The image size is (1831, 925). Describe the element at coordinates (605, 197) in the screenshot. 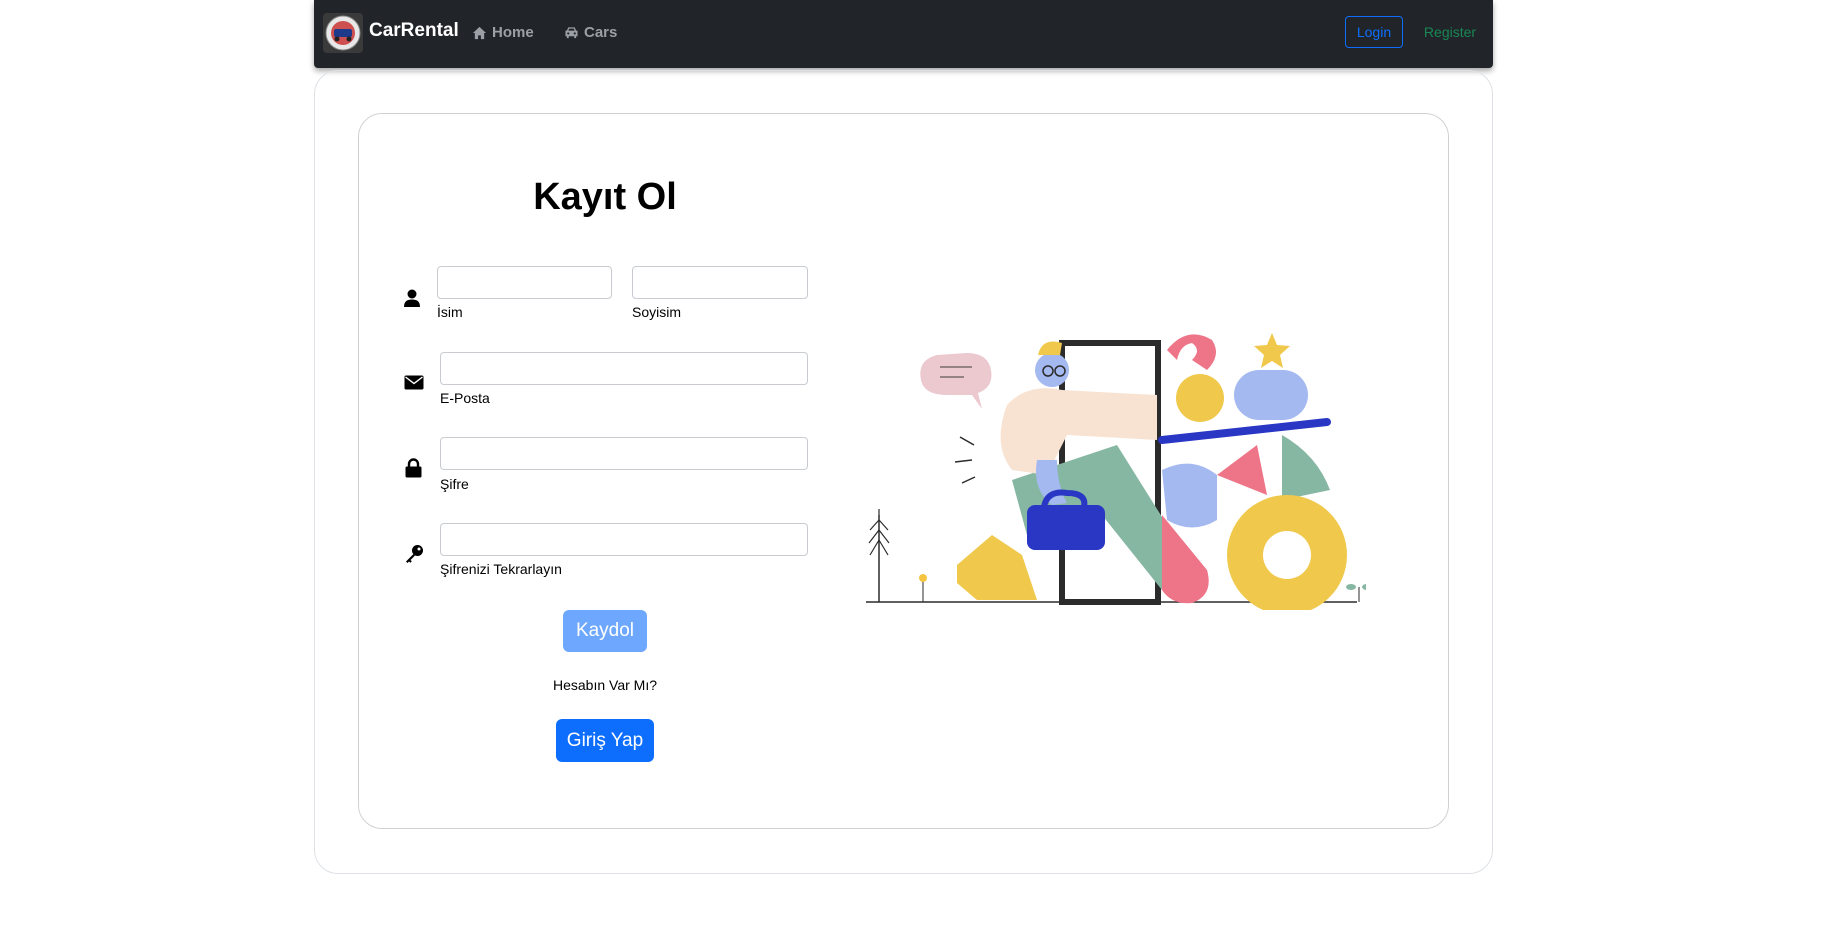

I see `page-title: Kayıt Ol` at that location.